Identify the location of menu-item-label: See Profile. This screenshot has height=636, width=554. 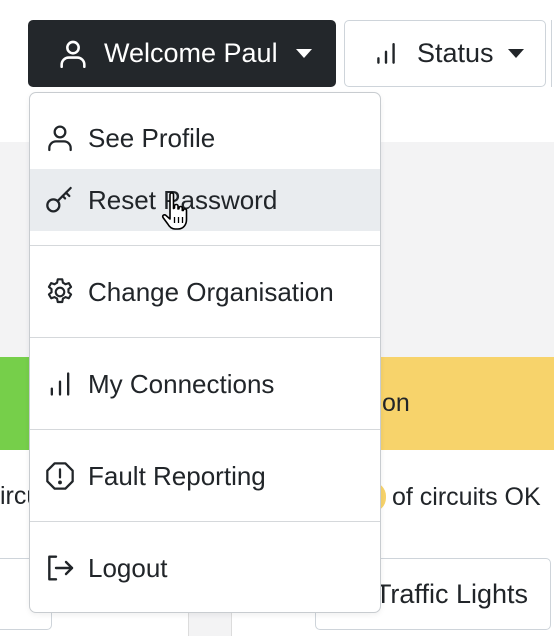
(152, 137).